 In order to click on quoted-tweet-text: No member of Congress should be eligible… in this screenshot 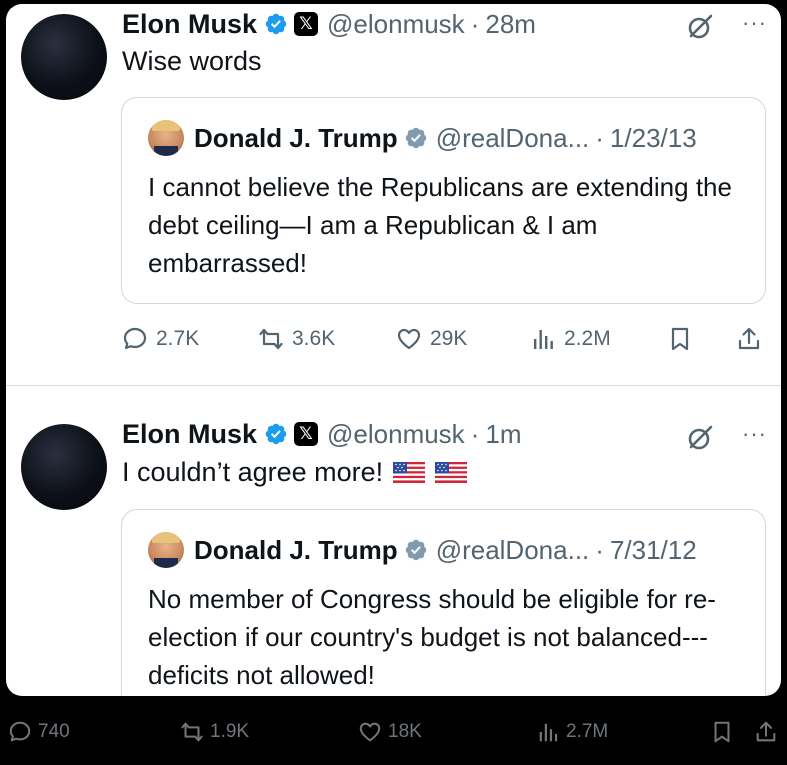, I will do `click(432, 637)`.